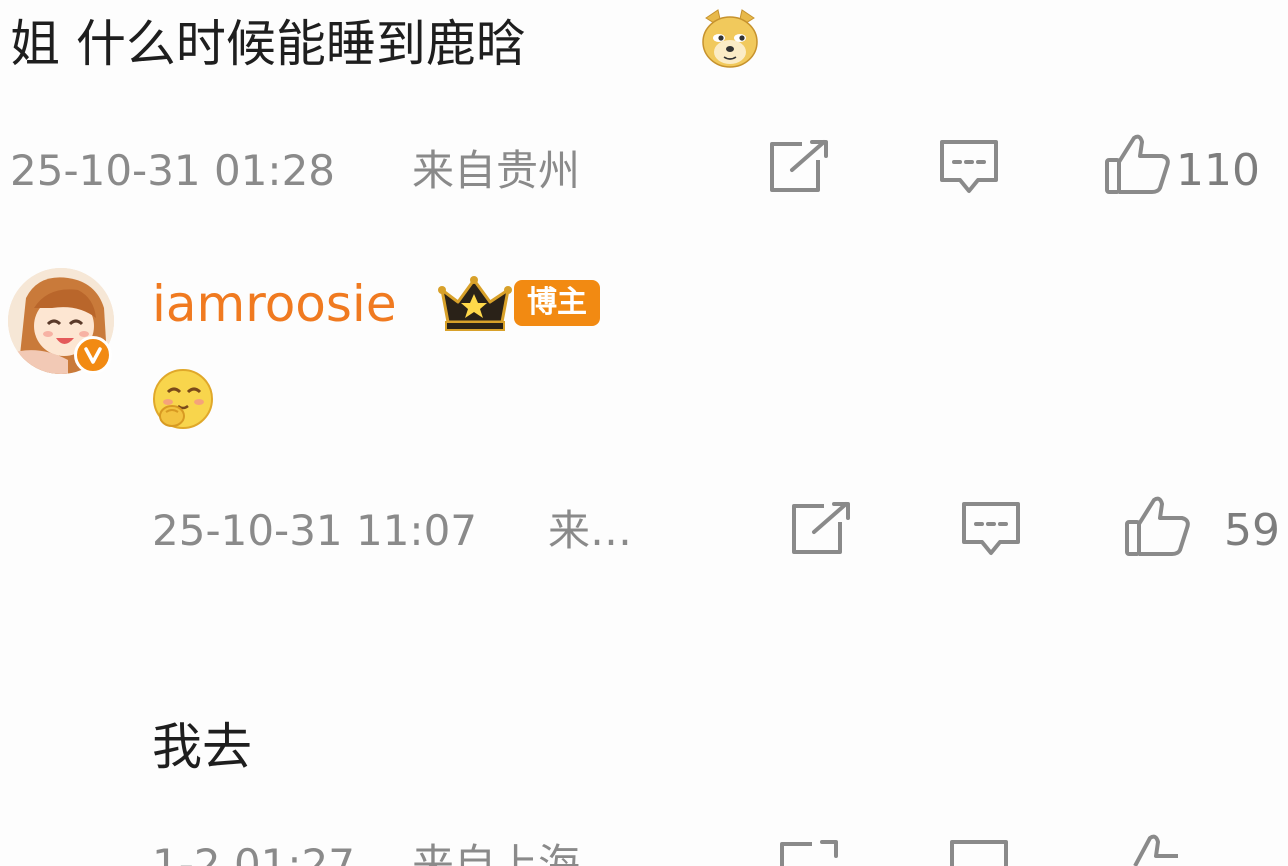 This screenshot has width=1288, height=866. Describe the element at coordinates (1218, 170) in the screenshot. I see `like-count: 110` at that location.